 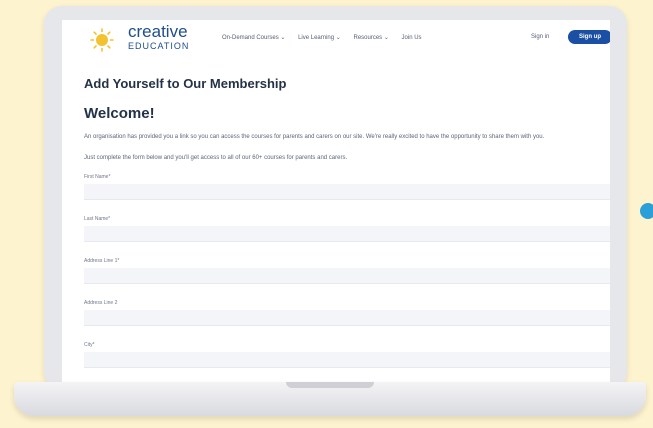 What do you see at coordinates (102, 40) in the screenshot?
I see `sun-logo-icon` at bounding box center [102, 40].